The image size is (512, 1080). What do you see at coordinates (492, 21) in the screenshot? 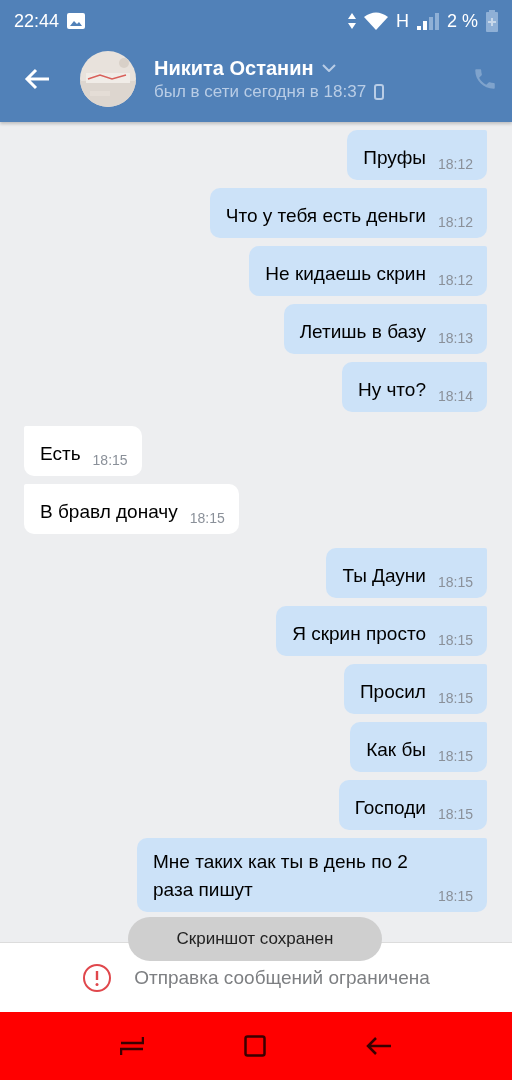
I see `battery-icon` at bounding box center [492, 21].